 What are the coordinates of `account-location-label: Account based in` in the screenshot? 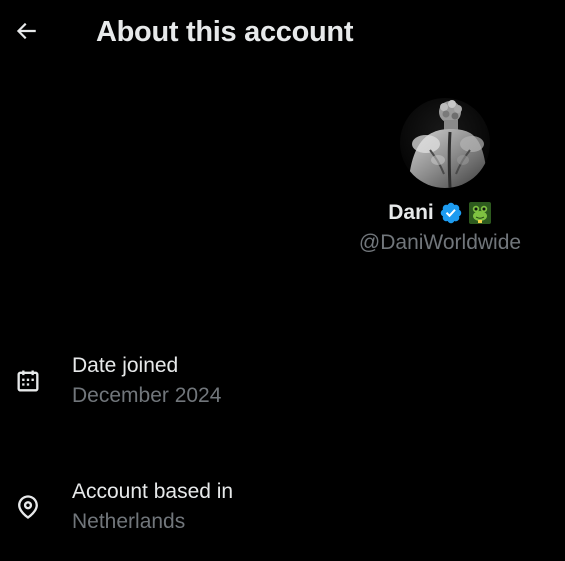 It's located at (153, 491).